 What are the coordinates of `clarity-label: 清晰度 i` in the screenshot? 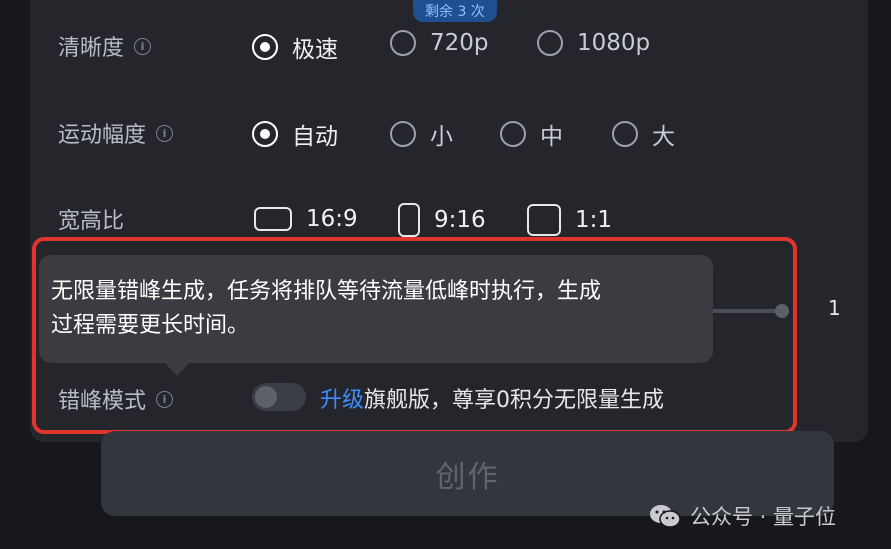 It's located at (105, 46).